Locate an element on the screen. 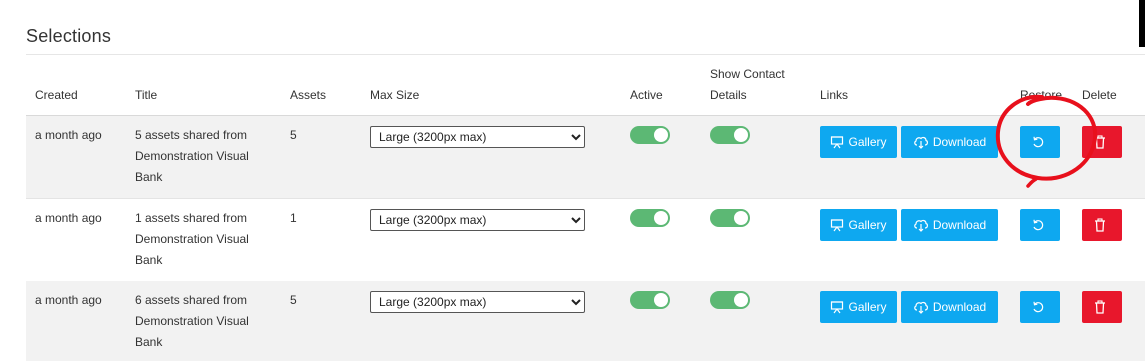 The height and width of the screenshot is (361, 1145). title-line: 5 assets shared from is located at coordinates (191, 135).